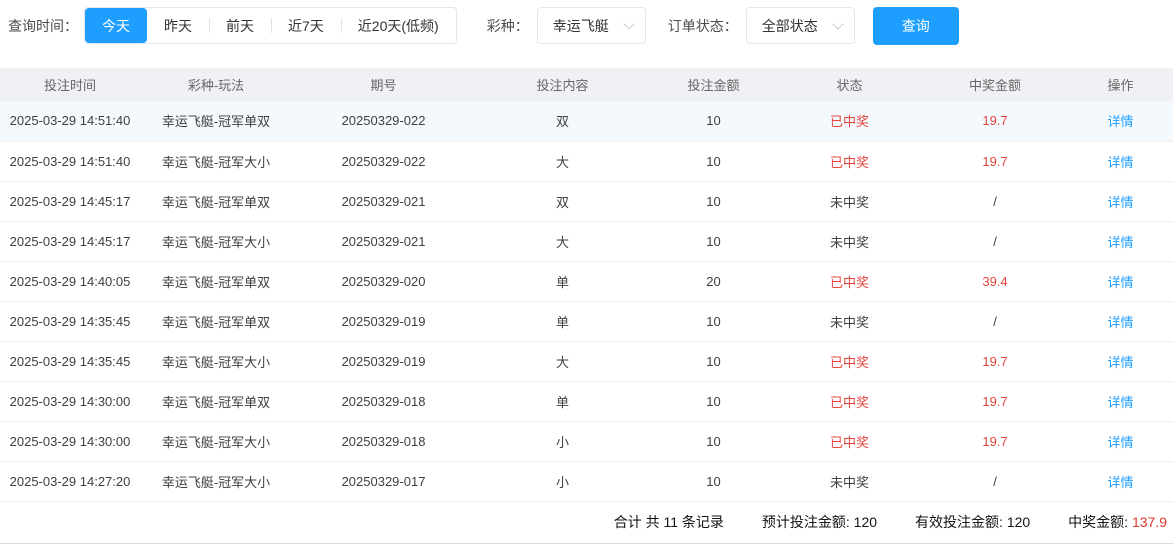 This screenshot has height=547, width=1173. What do you see at coordinates (580, 25) in the screenshot?
I see `lottery-select-value: 幸运飞艇` at bounding box center [580, 25].